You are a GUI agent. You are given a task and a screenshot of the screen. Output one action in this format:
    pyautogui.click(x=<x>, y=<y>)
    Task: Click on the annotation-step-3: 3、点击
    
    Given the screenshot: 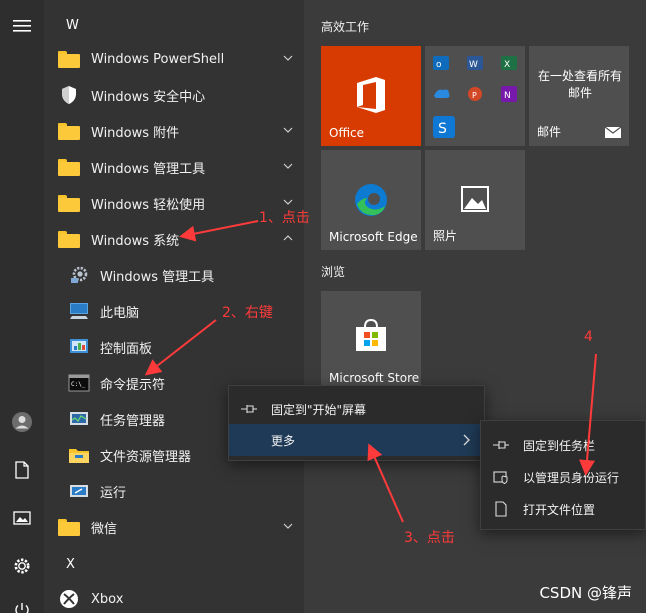 What is the action you would take?
    pyautogui.click(x=429, y=538)
    